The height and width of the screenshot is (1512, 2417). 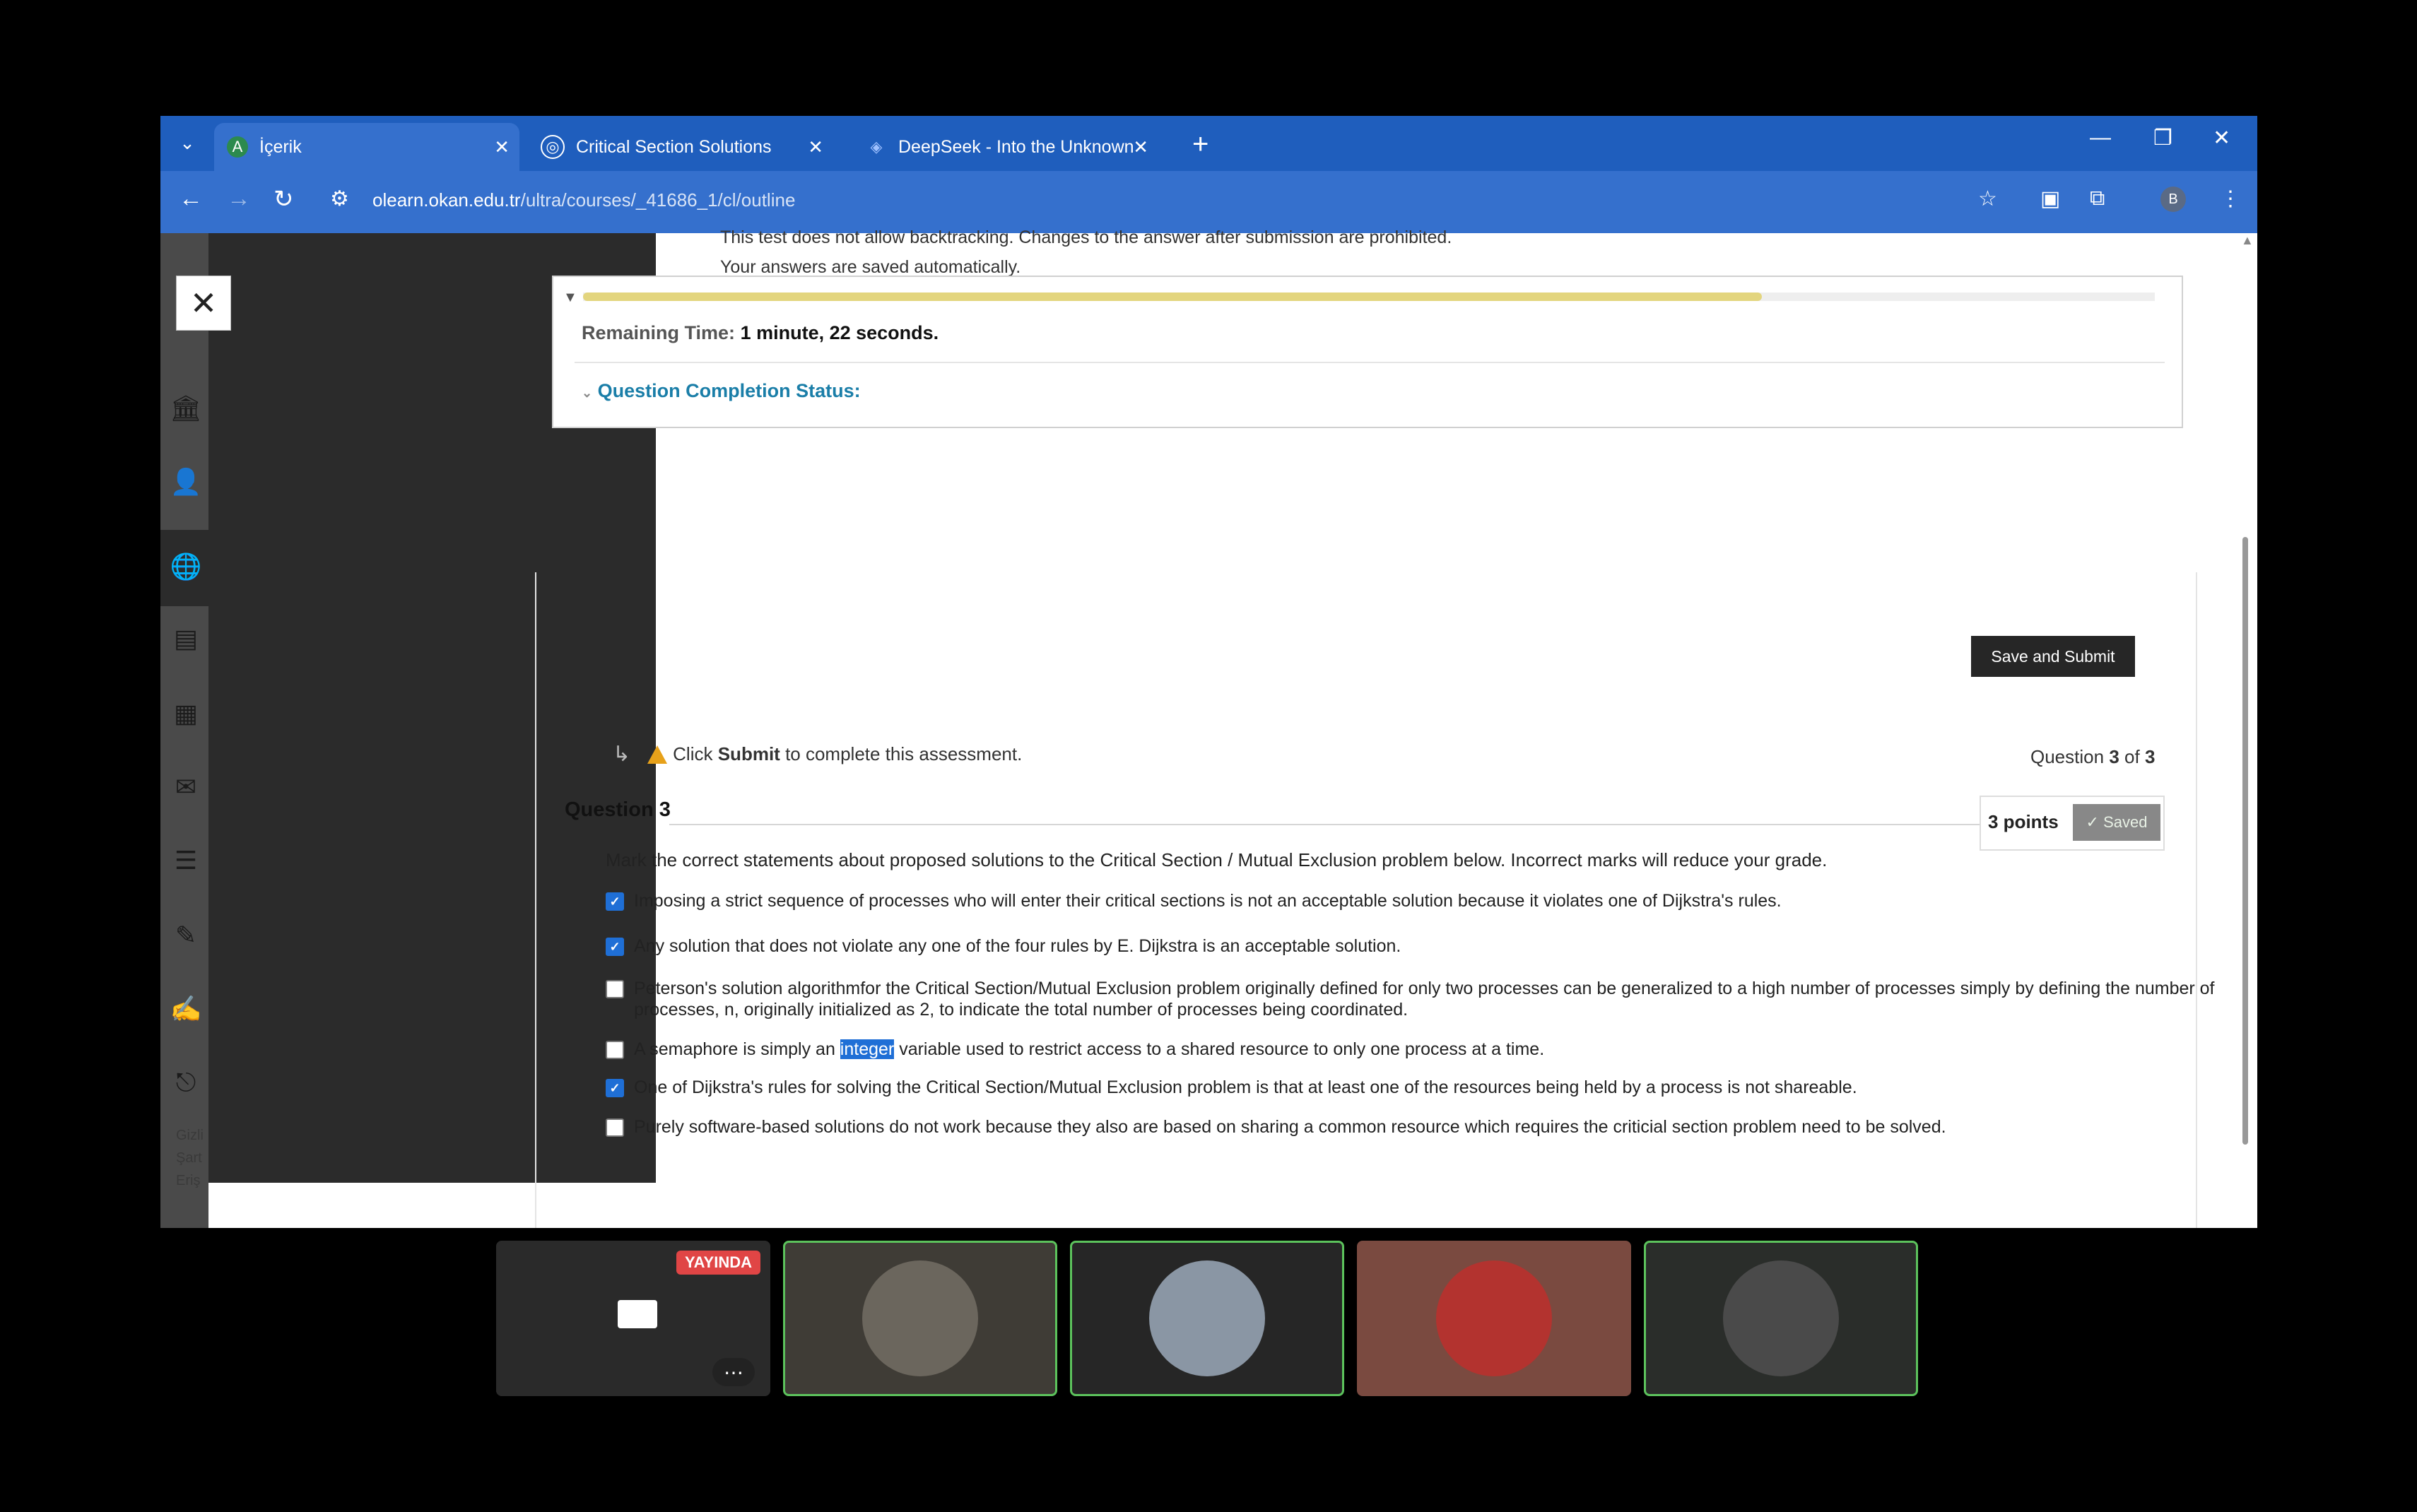 What do you see at coordinates (618, 809) in the screenshot?
I see `question-title: Question 3` at bounding box center [618, 809].